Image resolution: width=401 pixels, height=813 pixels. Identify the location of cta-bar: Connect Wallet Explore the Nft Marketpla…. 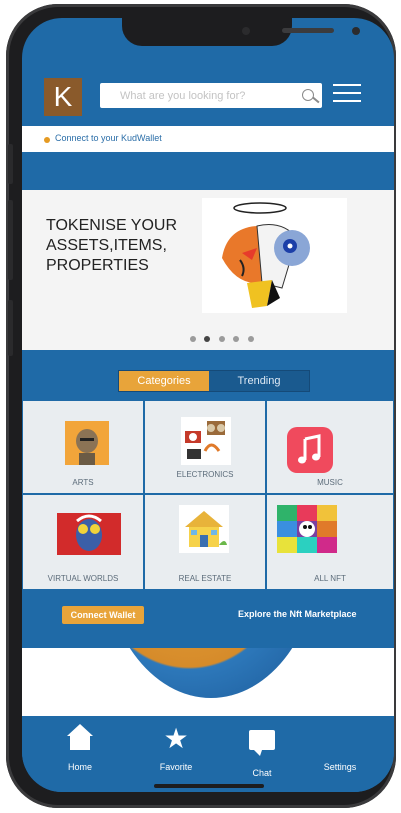
(208, 619).